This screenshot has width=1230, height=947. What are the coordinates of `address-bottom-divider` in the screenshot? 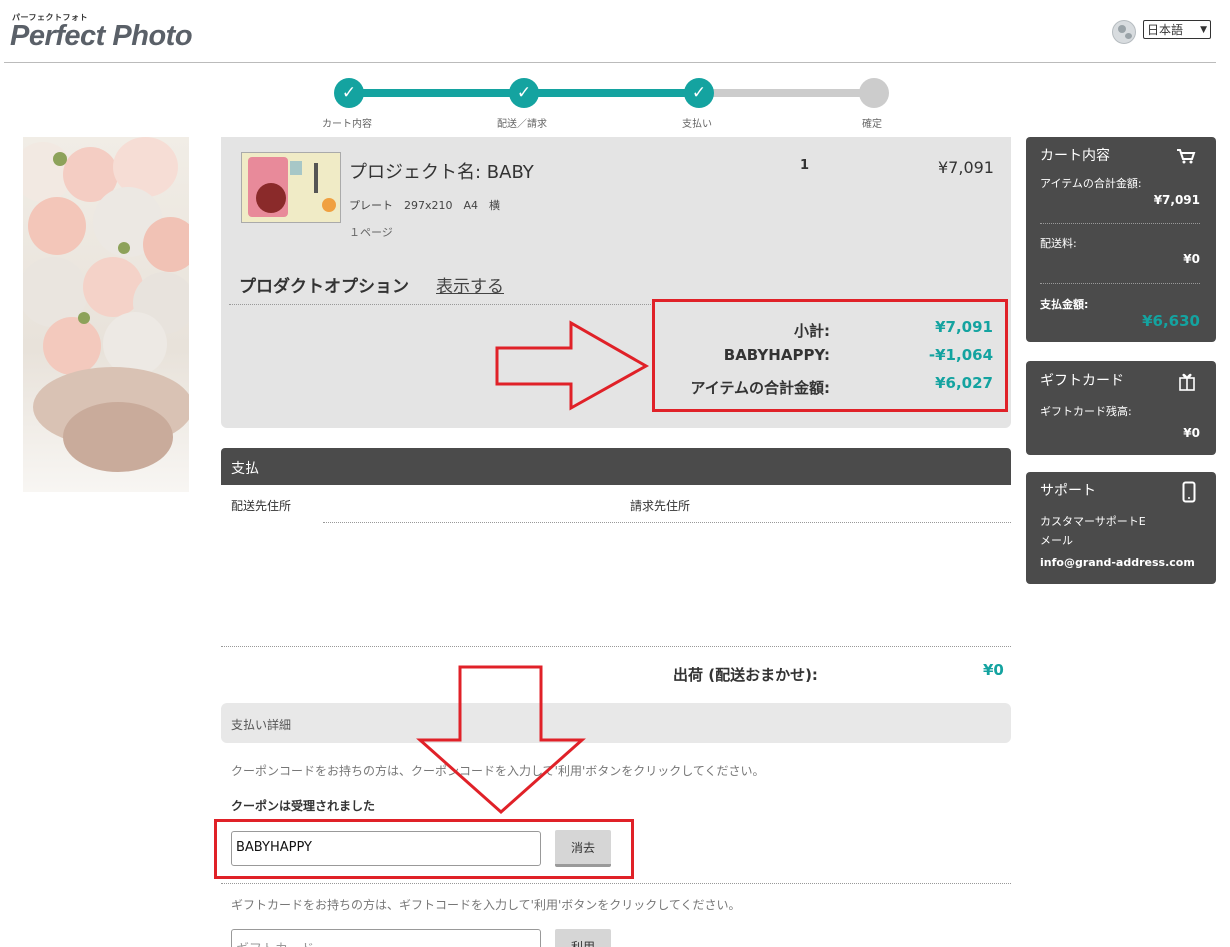 It's located at (616, 646).